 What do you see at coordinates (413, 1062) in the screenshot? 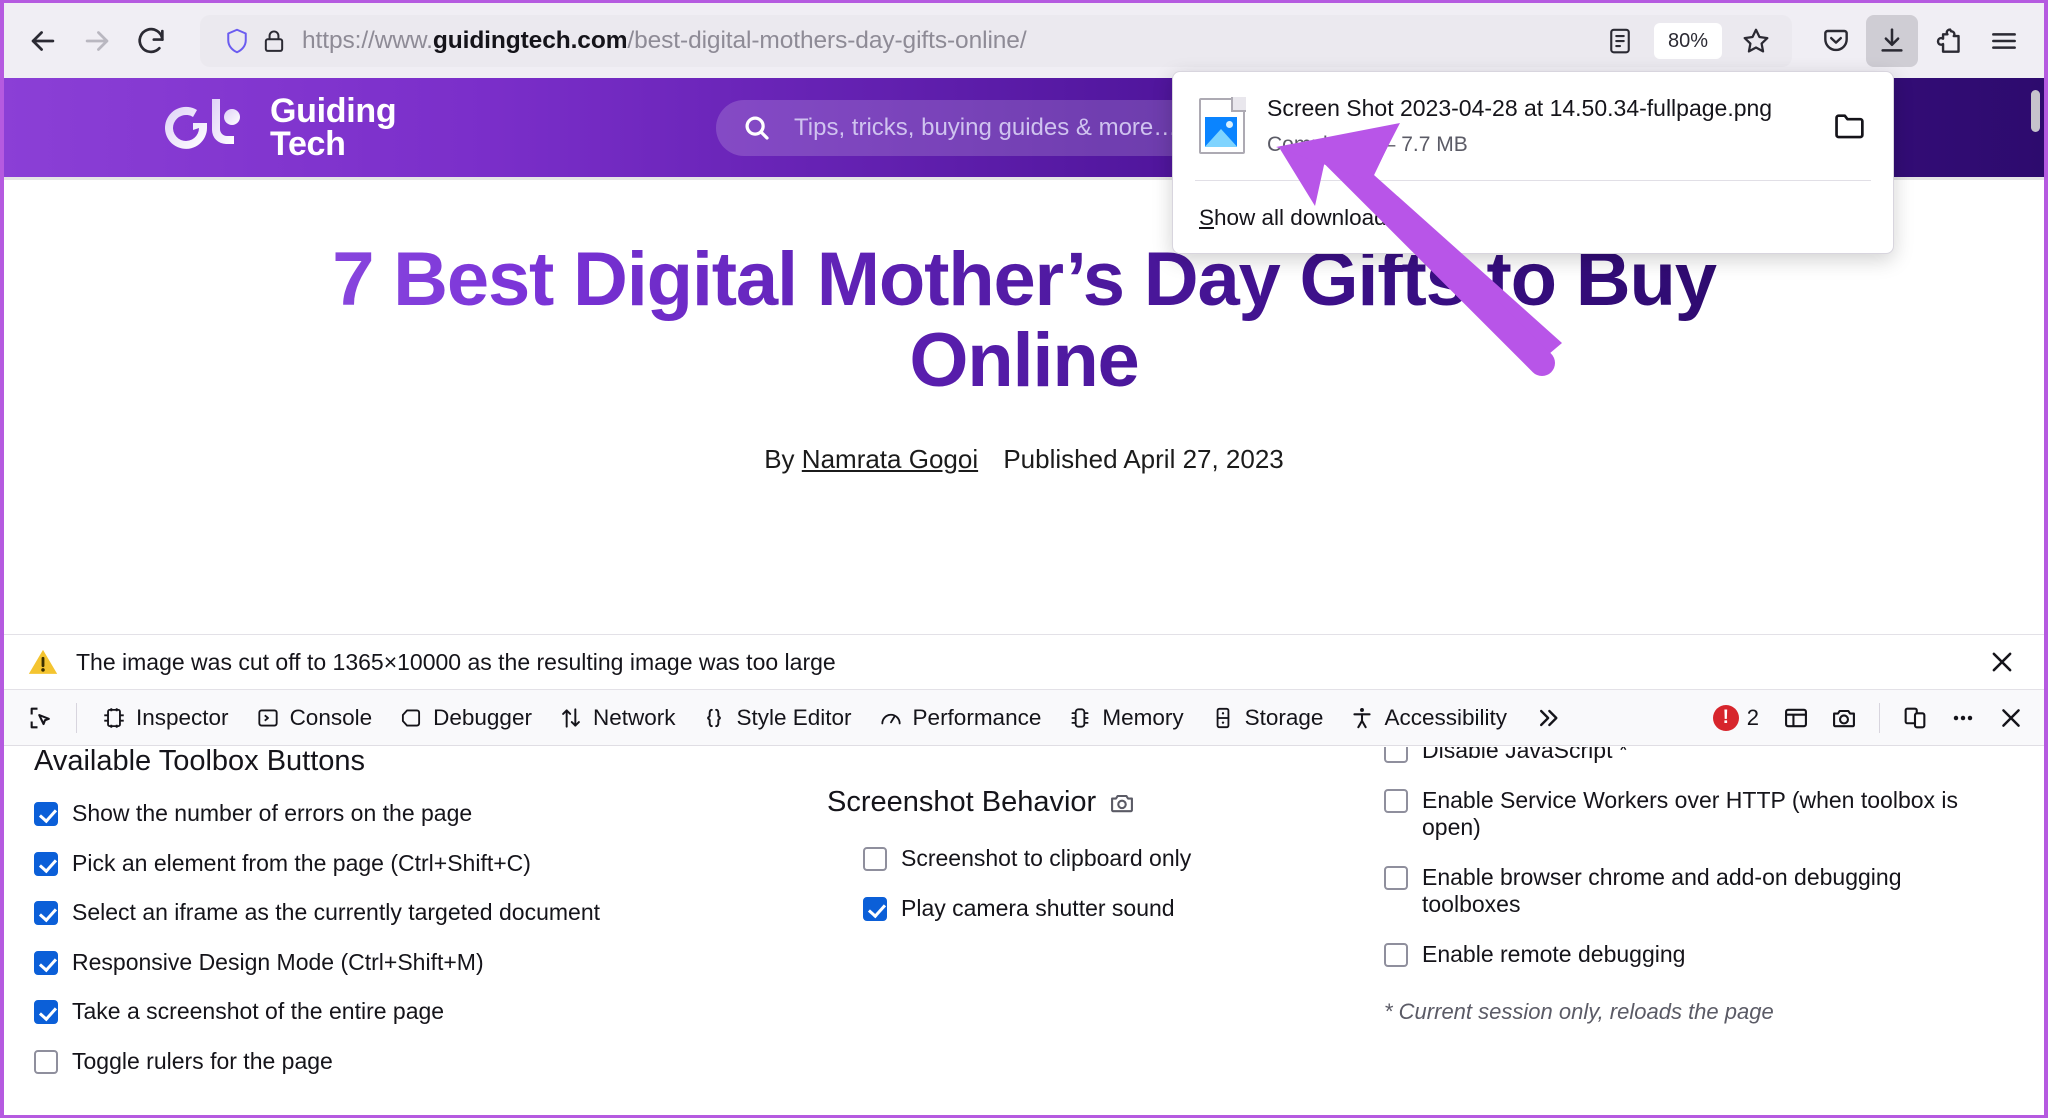
I see `option-toggle-rulers: Toggle rulers for the page` at bounding box center [413, 1062].